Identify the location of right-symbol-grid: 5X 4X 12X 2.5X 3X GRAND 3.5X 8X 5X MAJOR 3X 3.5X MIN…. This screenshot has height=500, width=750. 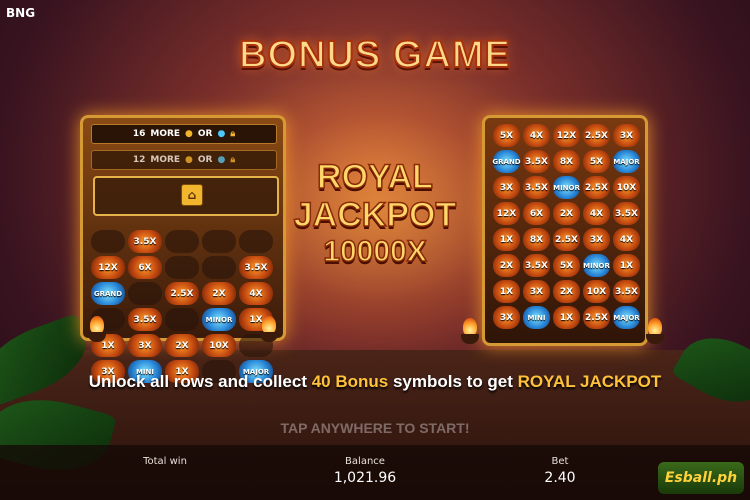
(566, 226).